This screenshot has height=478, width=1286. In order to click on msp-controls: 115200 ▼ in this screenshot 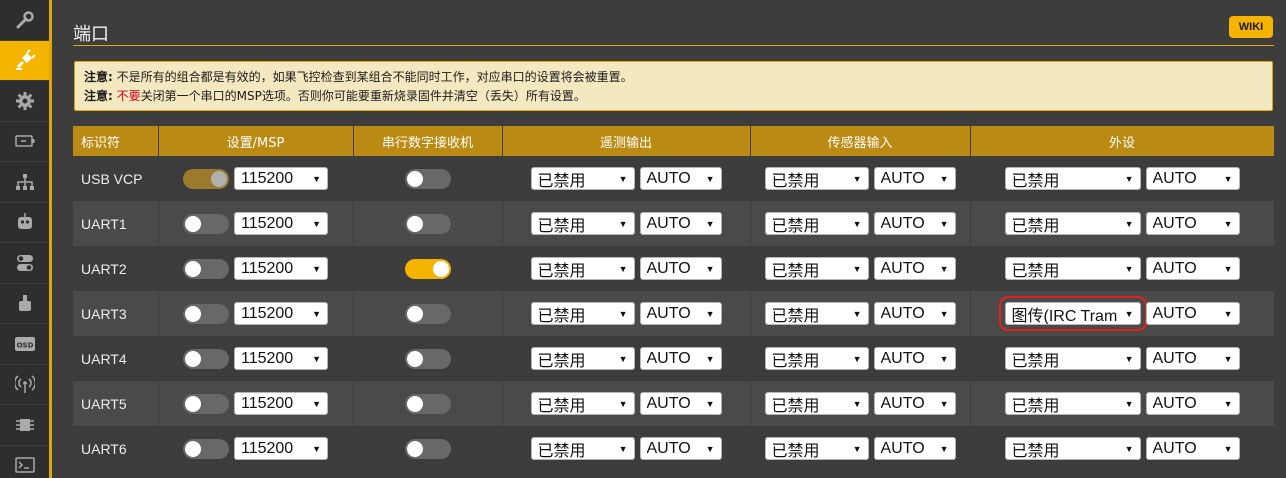, I will do `click(256, 223)`.